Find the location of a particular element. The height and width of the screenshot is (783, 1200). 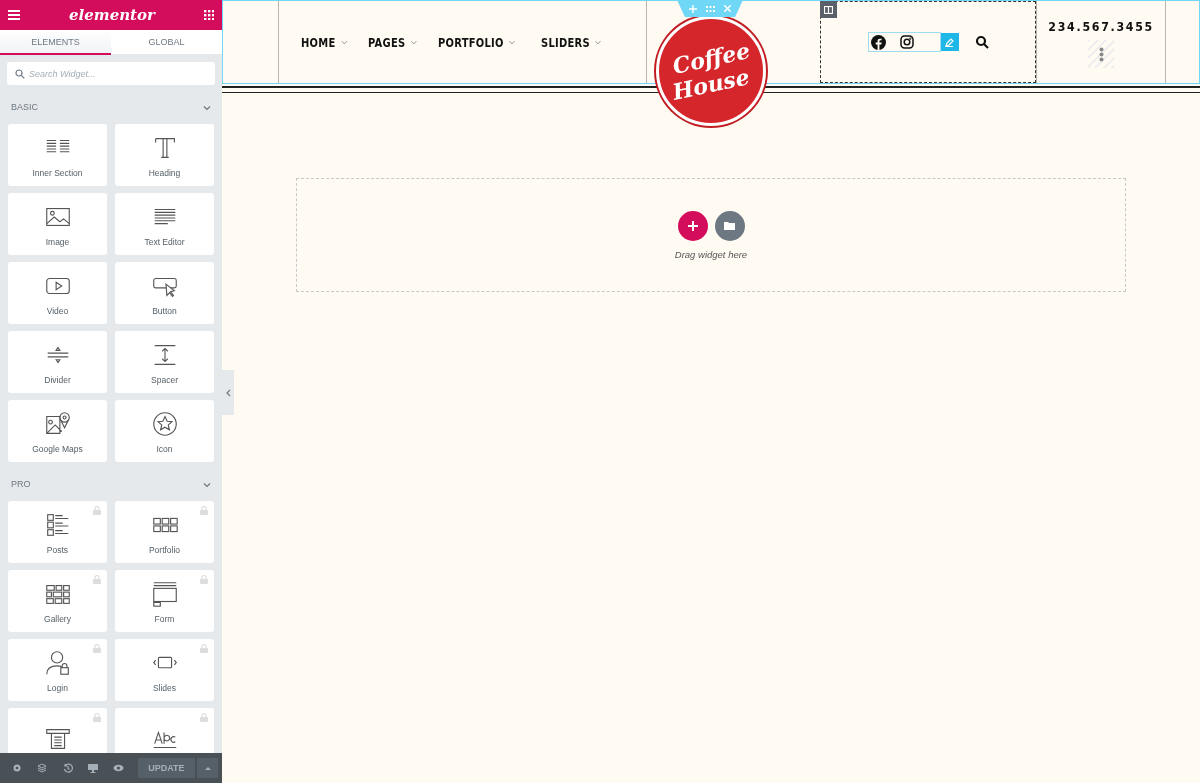

category-title: BASIC is located at coordinates (24, 107).